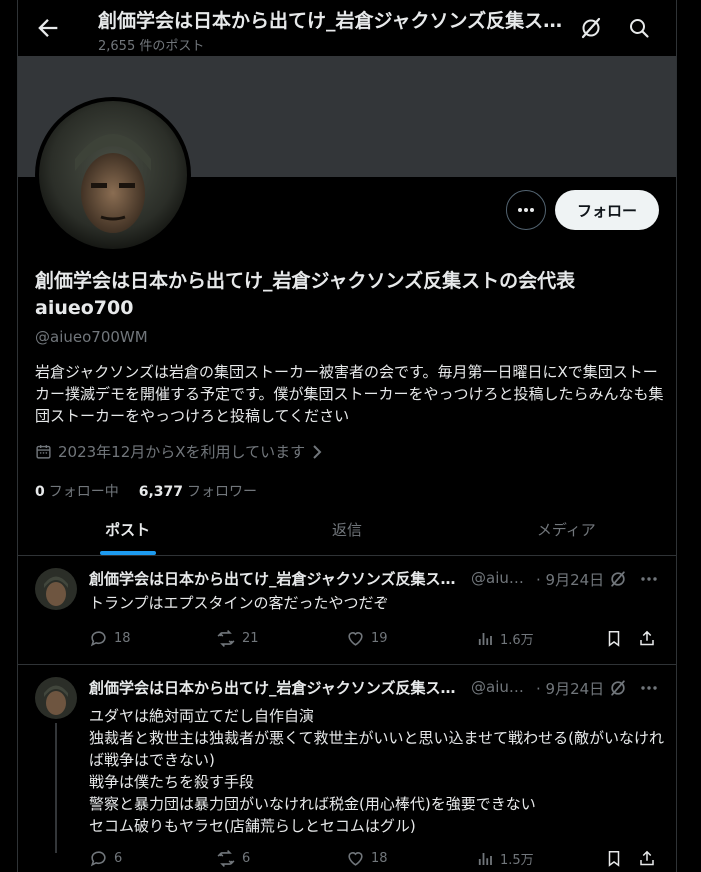 The image size is (701, 872). I want to click on post-text-line: 戦争は僕たちを殺す手段, so click(172, 782).